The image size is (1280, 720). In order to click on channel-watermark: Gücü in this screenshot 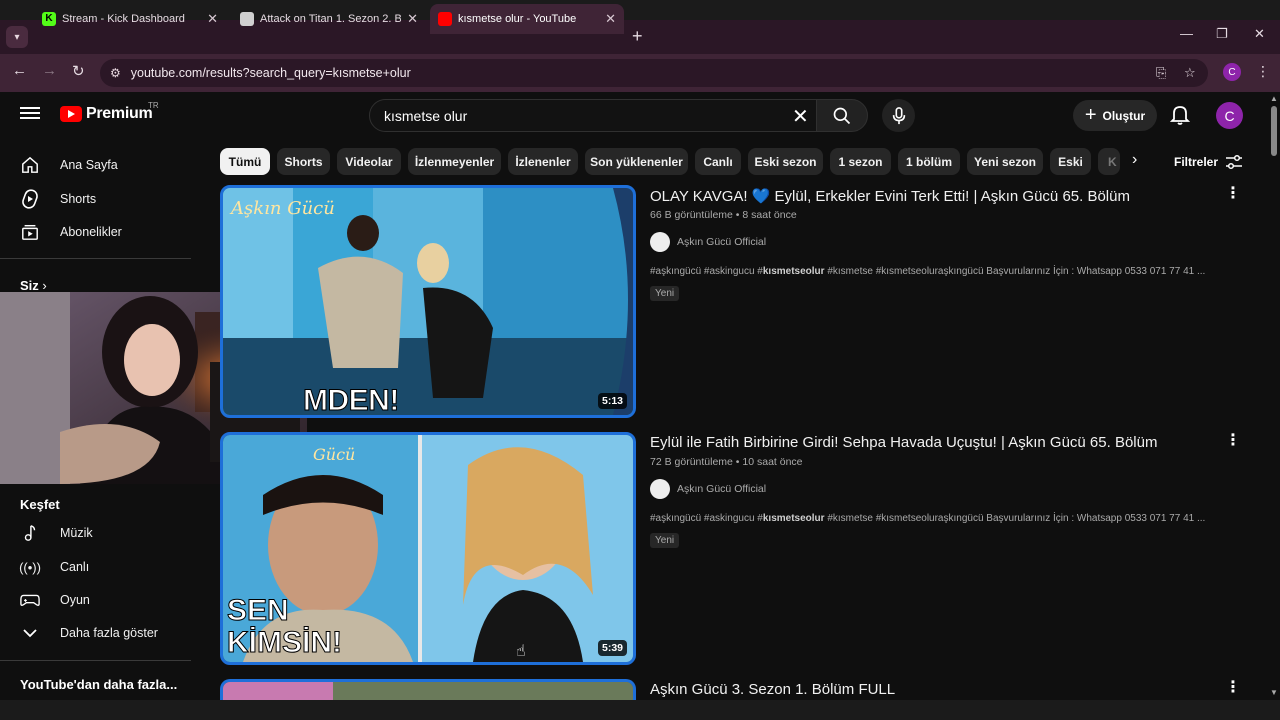, I will do `click(334, 454)`.